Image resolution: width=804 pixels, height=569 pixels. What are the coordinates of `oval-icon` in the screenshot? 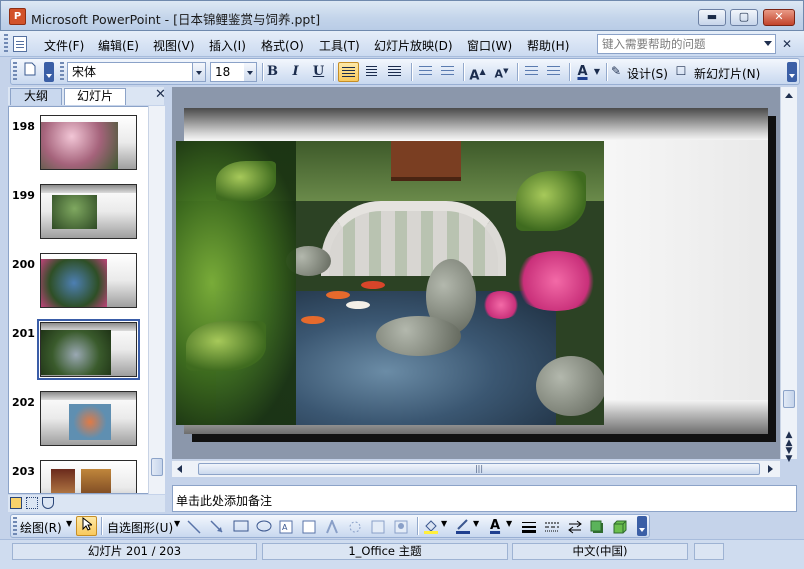 It's located at (264, 526).